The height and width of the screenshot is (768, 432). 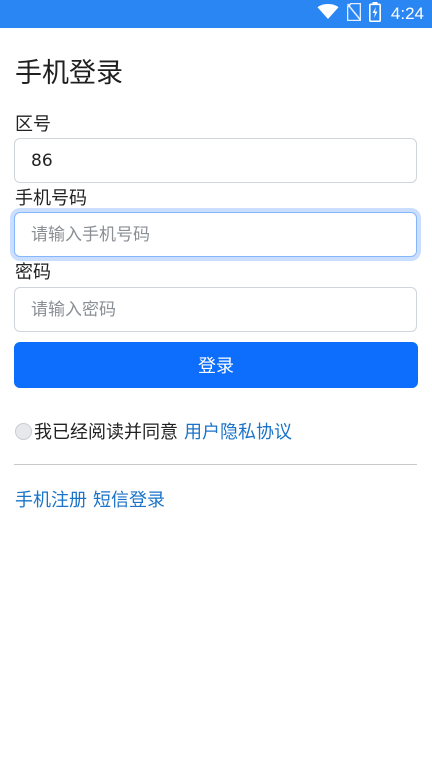 I want to click on area-code-input, so click(x=215, y=160).